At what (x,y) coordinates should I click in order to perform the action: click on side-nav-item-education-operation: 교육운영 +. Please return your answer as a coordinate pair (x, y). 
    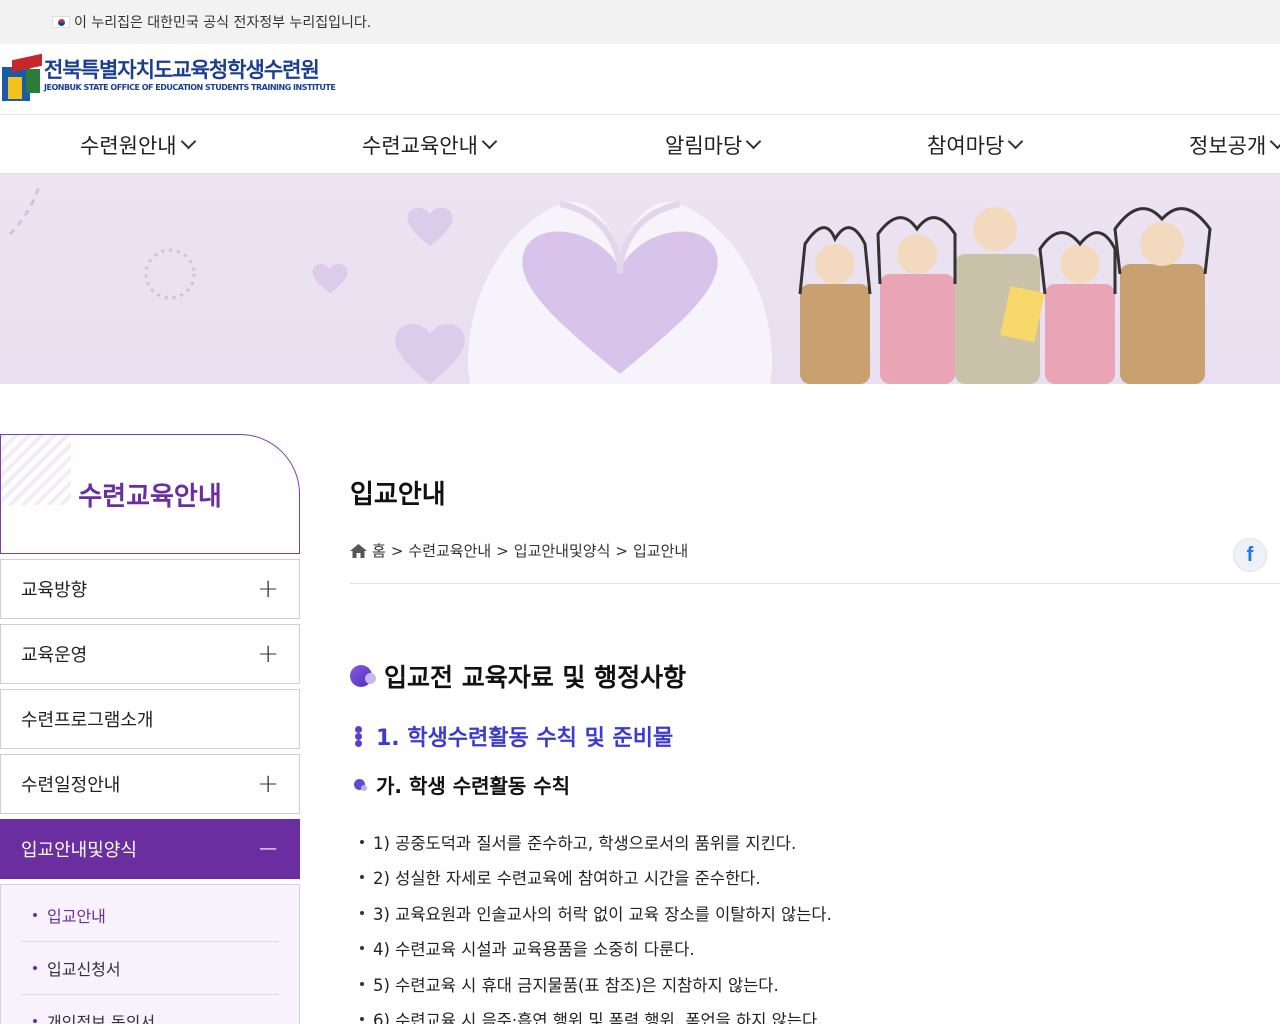
    Looking at the image, I should click on (150, 654).